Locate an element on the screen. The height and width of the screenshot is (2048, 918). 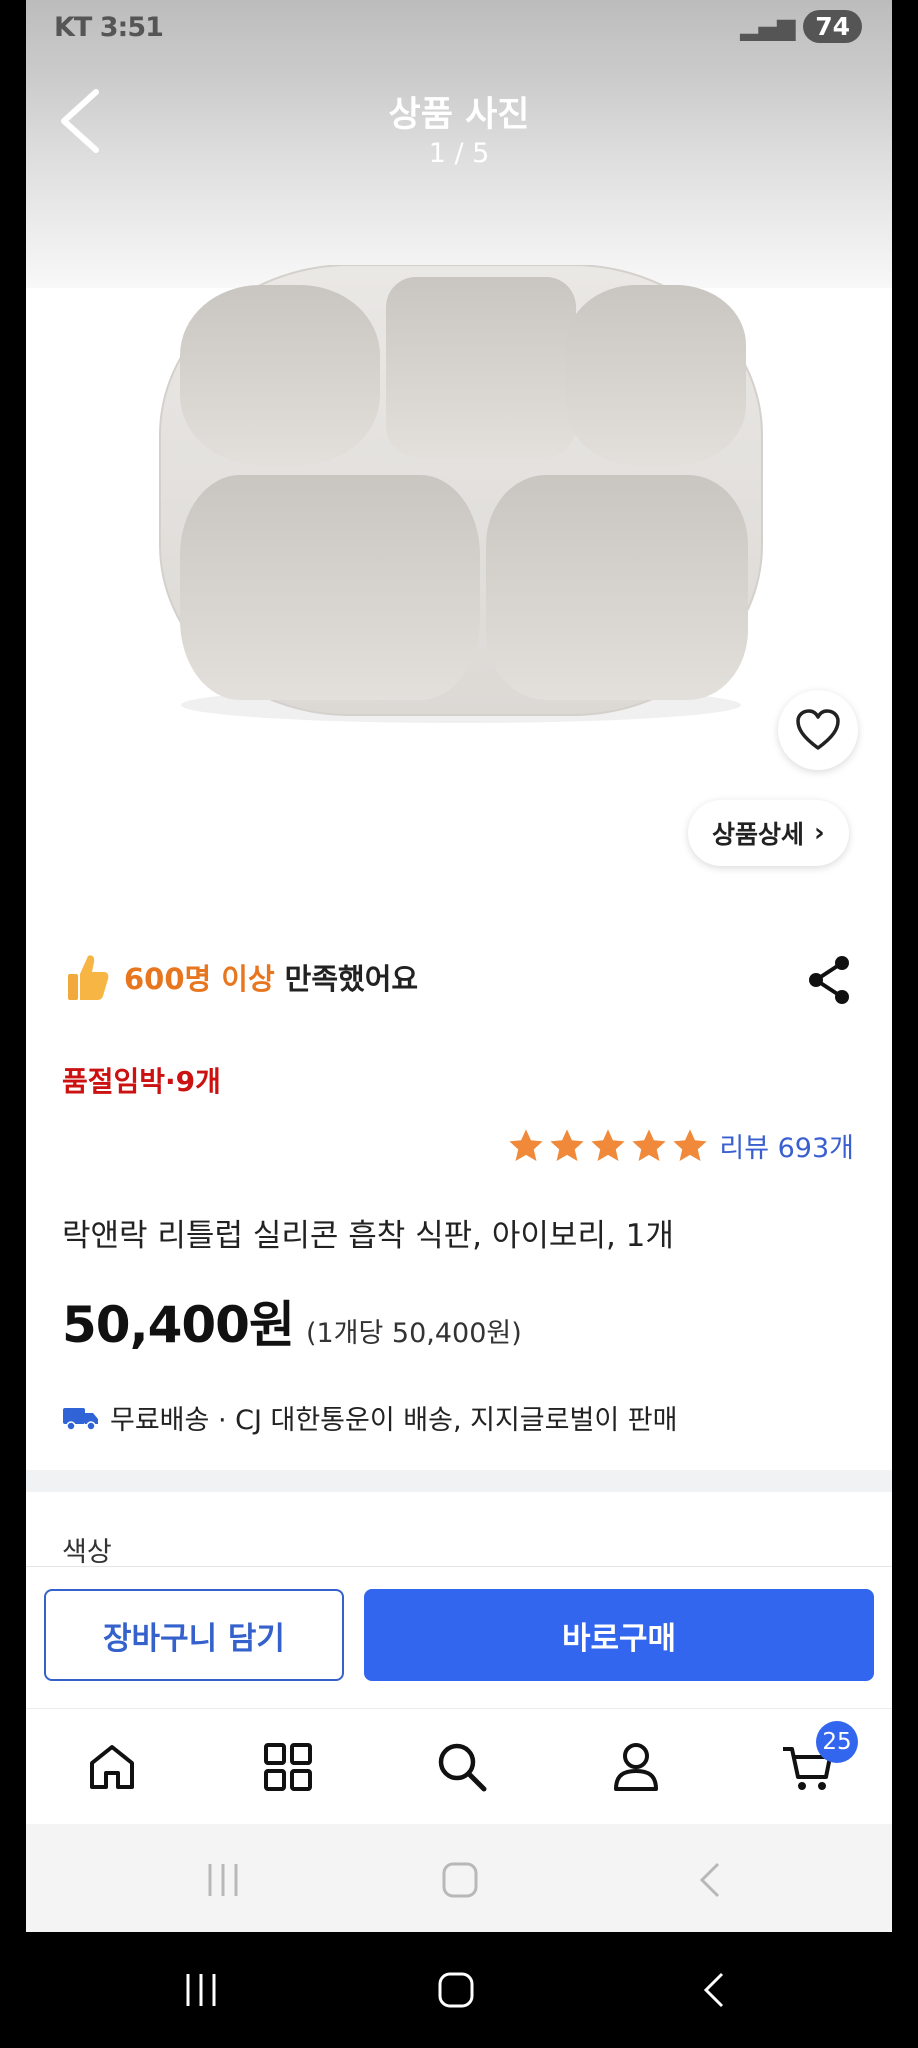
chevron-right-icon: › is located at coordinates (819, 833).